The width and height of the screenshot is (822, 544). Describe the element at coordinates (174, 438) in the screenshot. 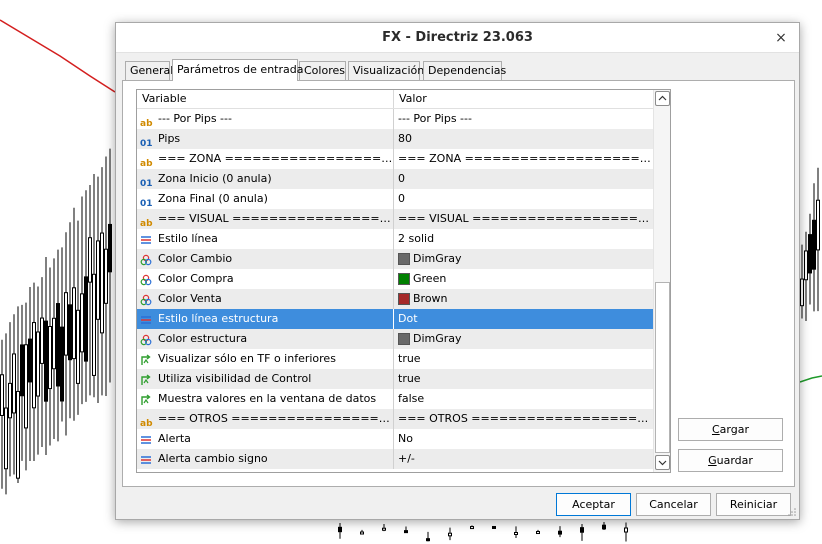

I see `variable-name: Alerta` at that location.